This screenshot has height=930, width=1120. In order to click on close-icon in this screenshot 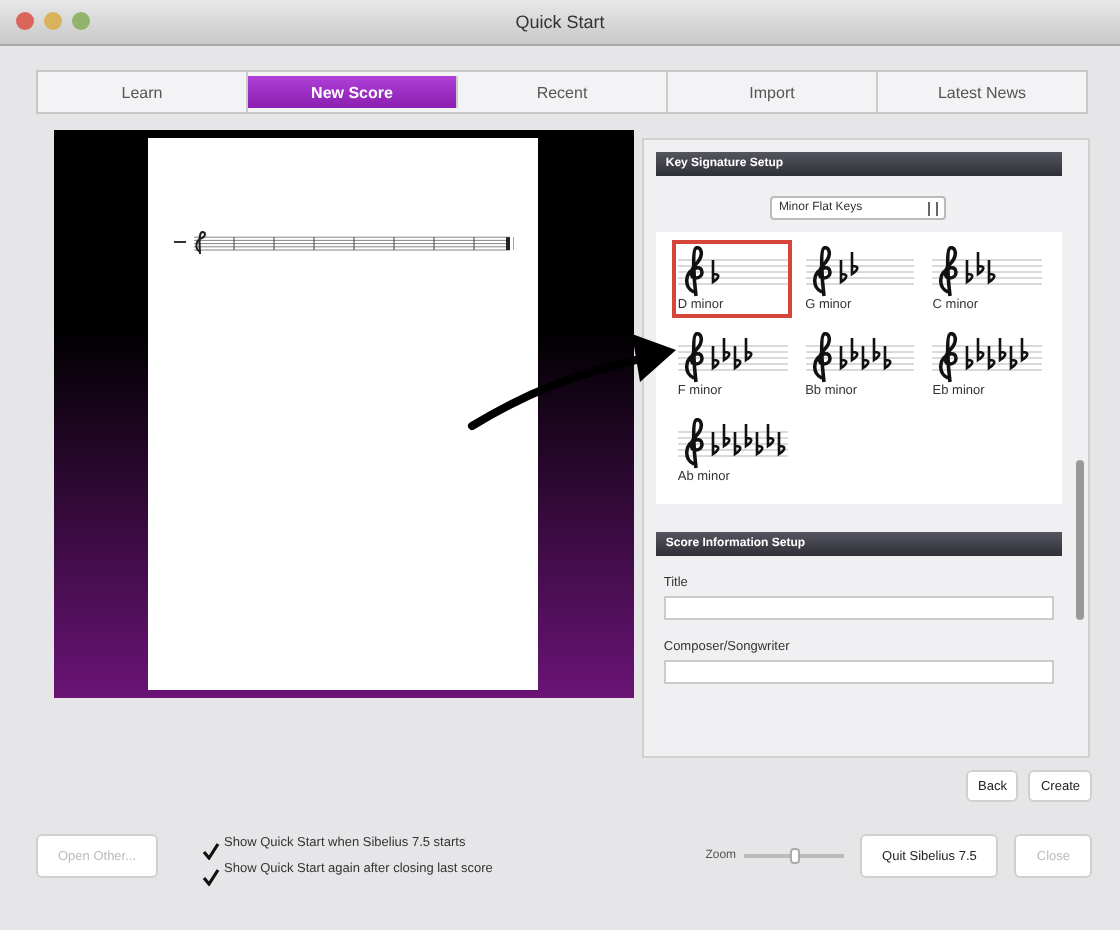, I will do `click(25, 21)`.